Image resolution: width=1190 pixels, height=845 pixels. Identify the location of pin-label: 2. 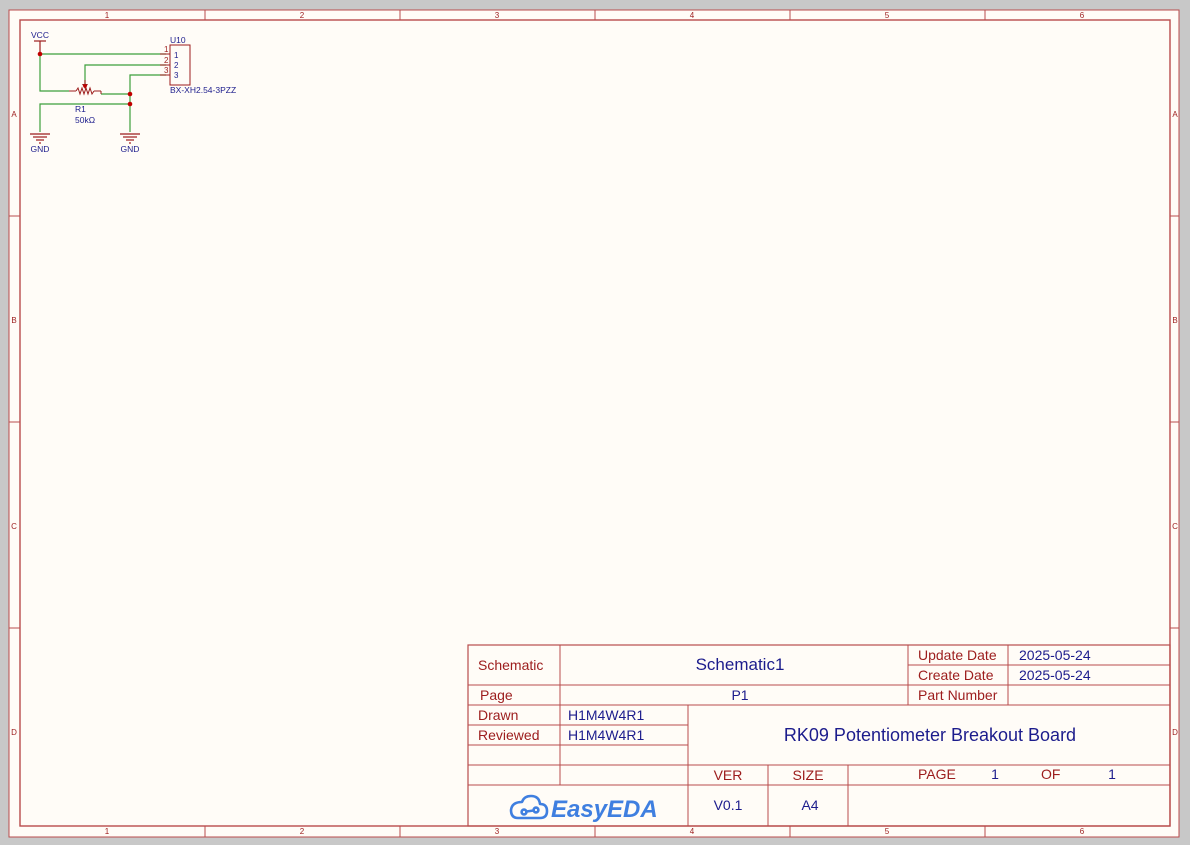
(176, 65).